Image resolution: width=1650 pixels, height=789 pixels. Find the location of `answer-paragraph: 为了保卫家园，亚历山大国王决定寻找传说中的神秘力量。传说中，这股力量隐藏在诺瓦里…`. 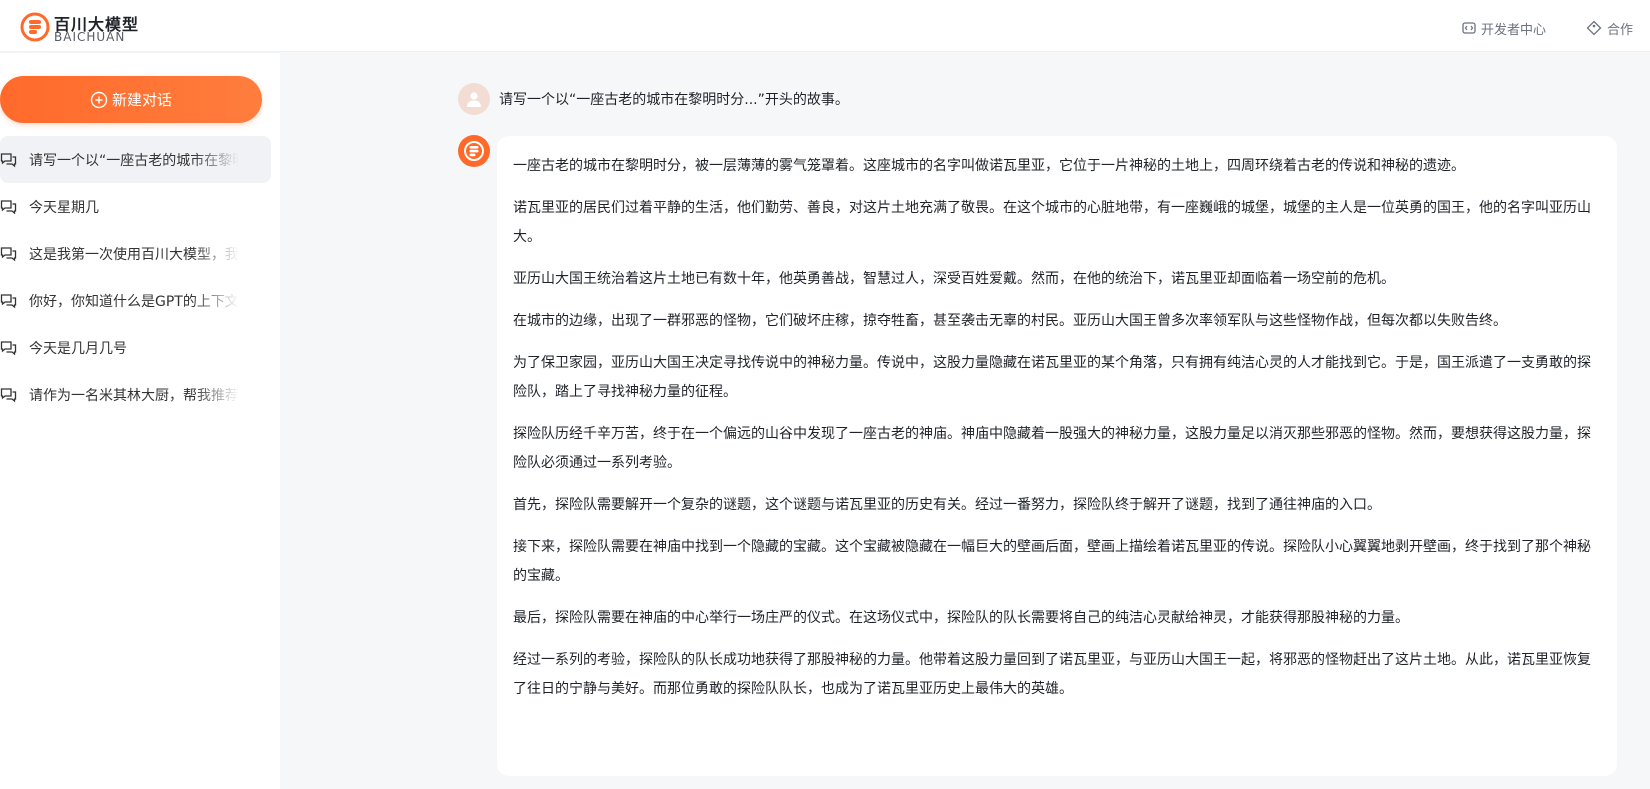

answer-paragraph: 为了保卫家园，亚历山大国王决定寻找传说中的神秘力量。传说中，这股力量隐藏在诺瓦里… is located at coordinates (1052, 377).